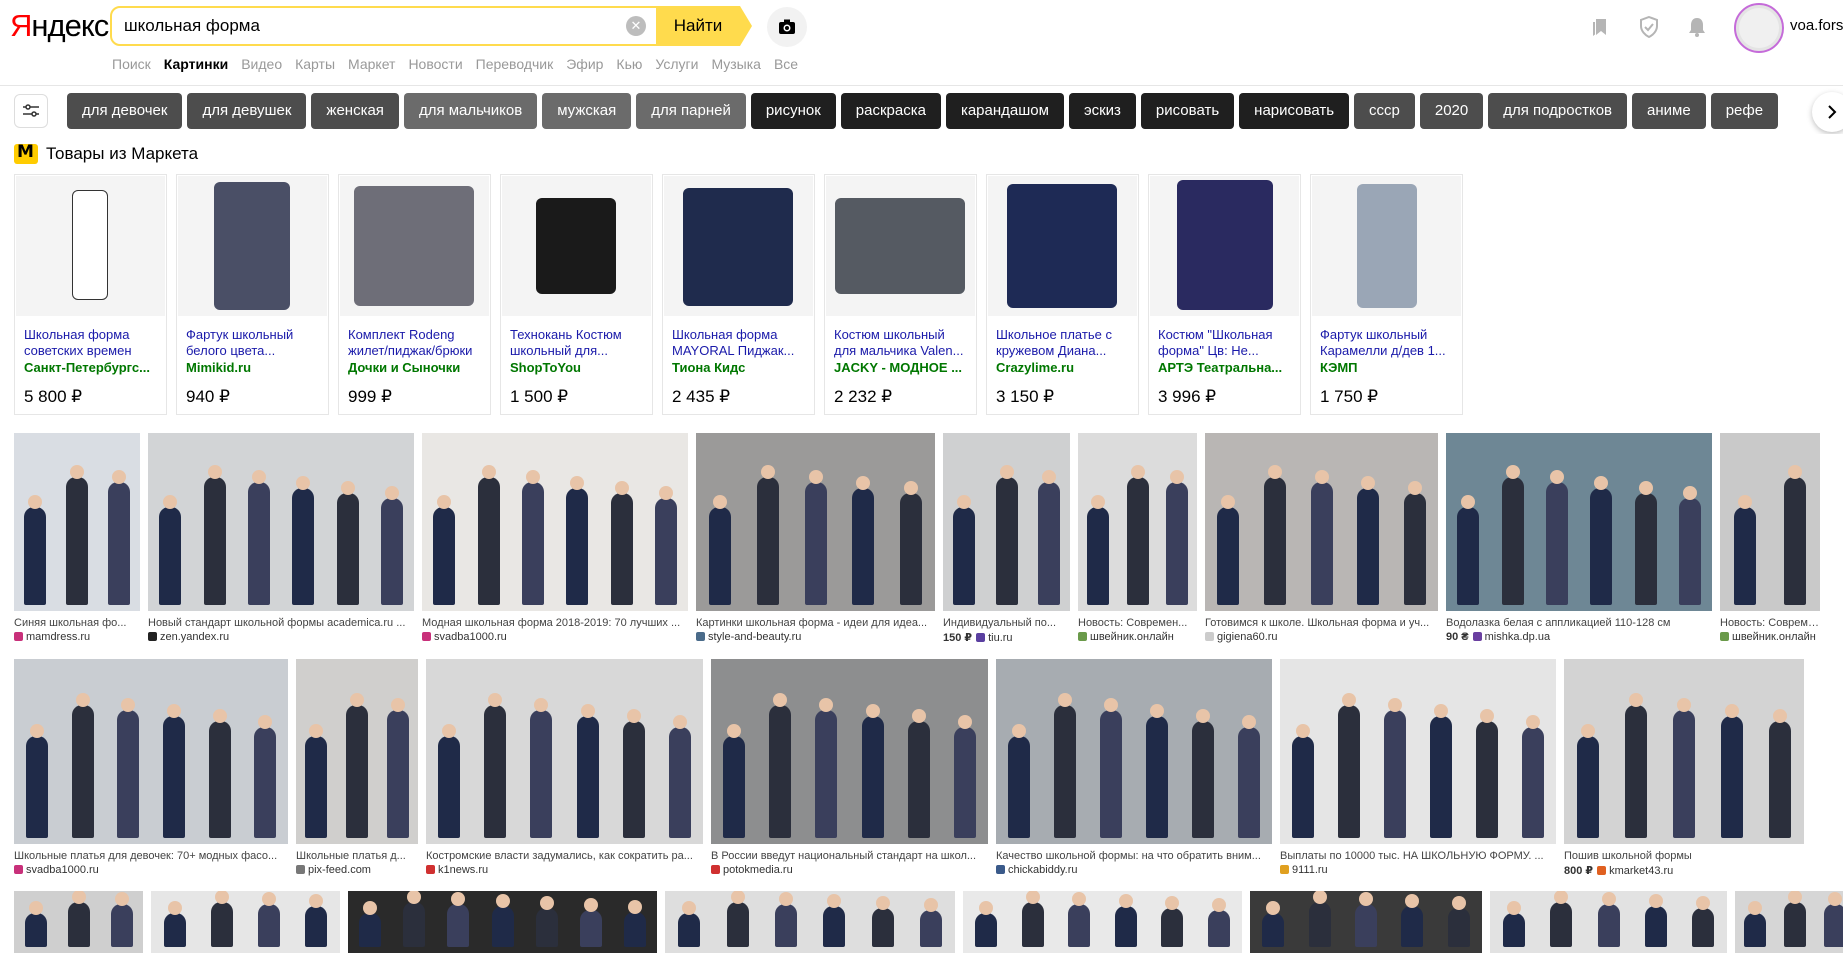 The height and width of the screenshot is (953, 1843). What do you see at coordinates (92, 343) in the screenshot?
I see `product-title: Школьная форма советских времен` at bounding box center [92, 343].